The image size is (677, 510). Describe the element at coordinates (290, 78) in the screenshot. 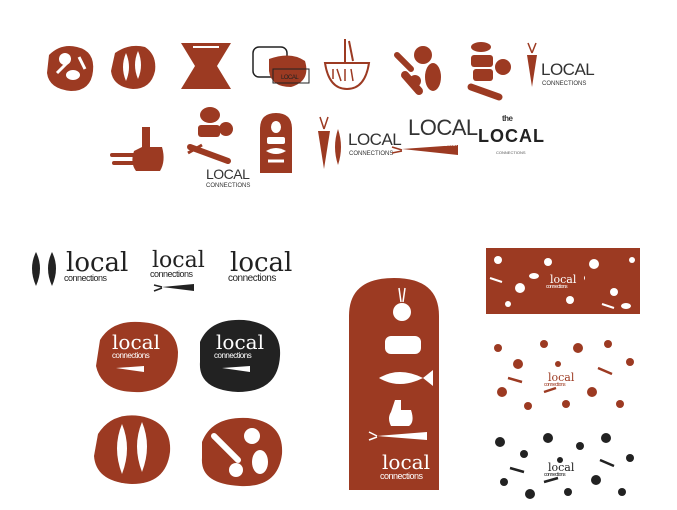

I see `outline-overlap-label: LOCAL` at that location.